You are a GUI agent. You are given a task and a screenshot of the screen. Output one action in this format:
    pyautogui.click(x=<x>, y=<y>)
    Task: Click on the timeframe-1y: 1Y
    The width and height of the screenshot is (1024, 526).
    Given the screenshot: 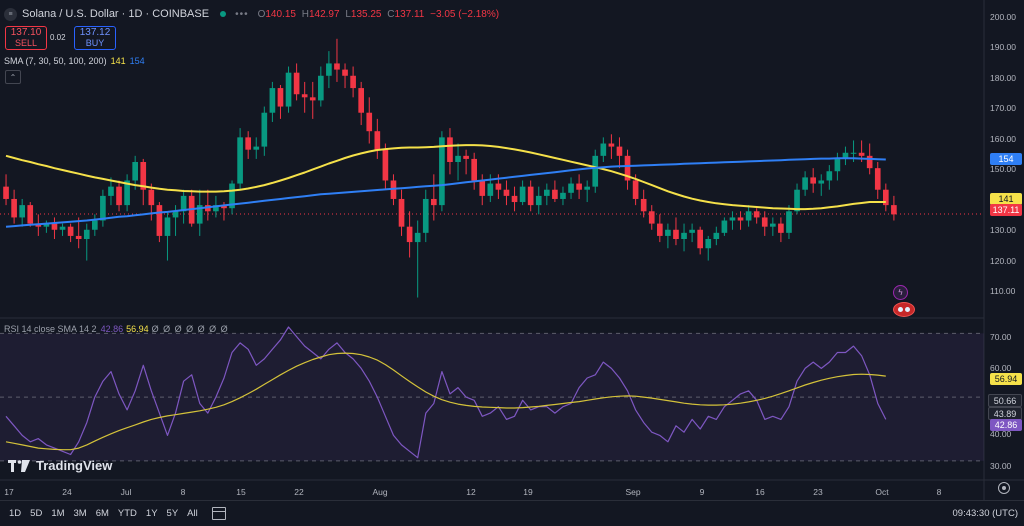 What is the action you would take?
    pyautogui.click(x=152, y=513)
    